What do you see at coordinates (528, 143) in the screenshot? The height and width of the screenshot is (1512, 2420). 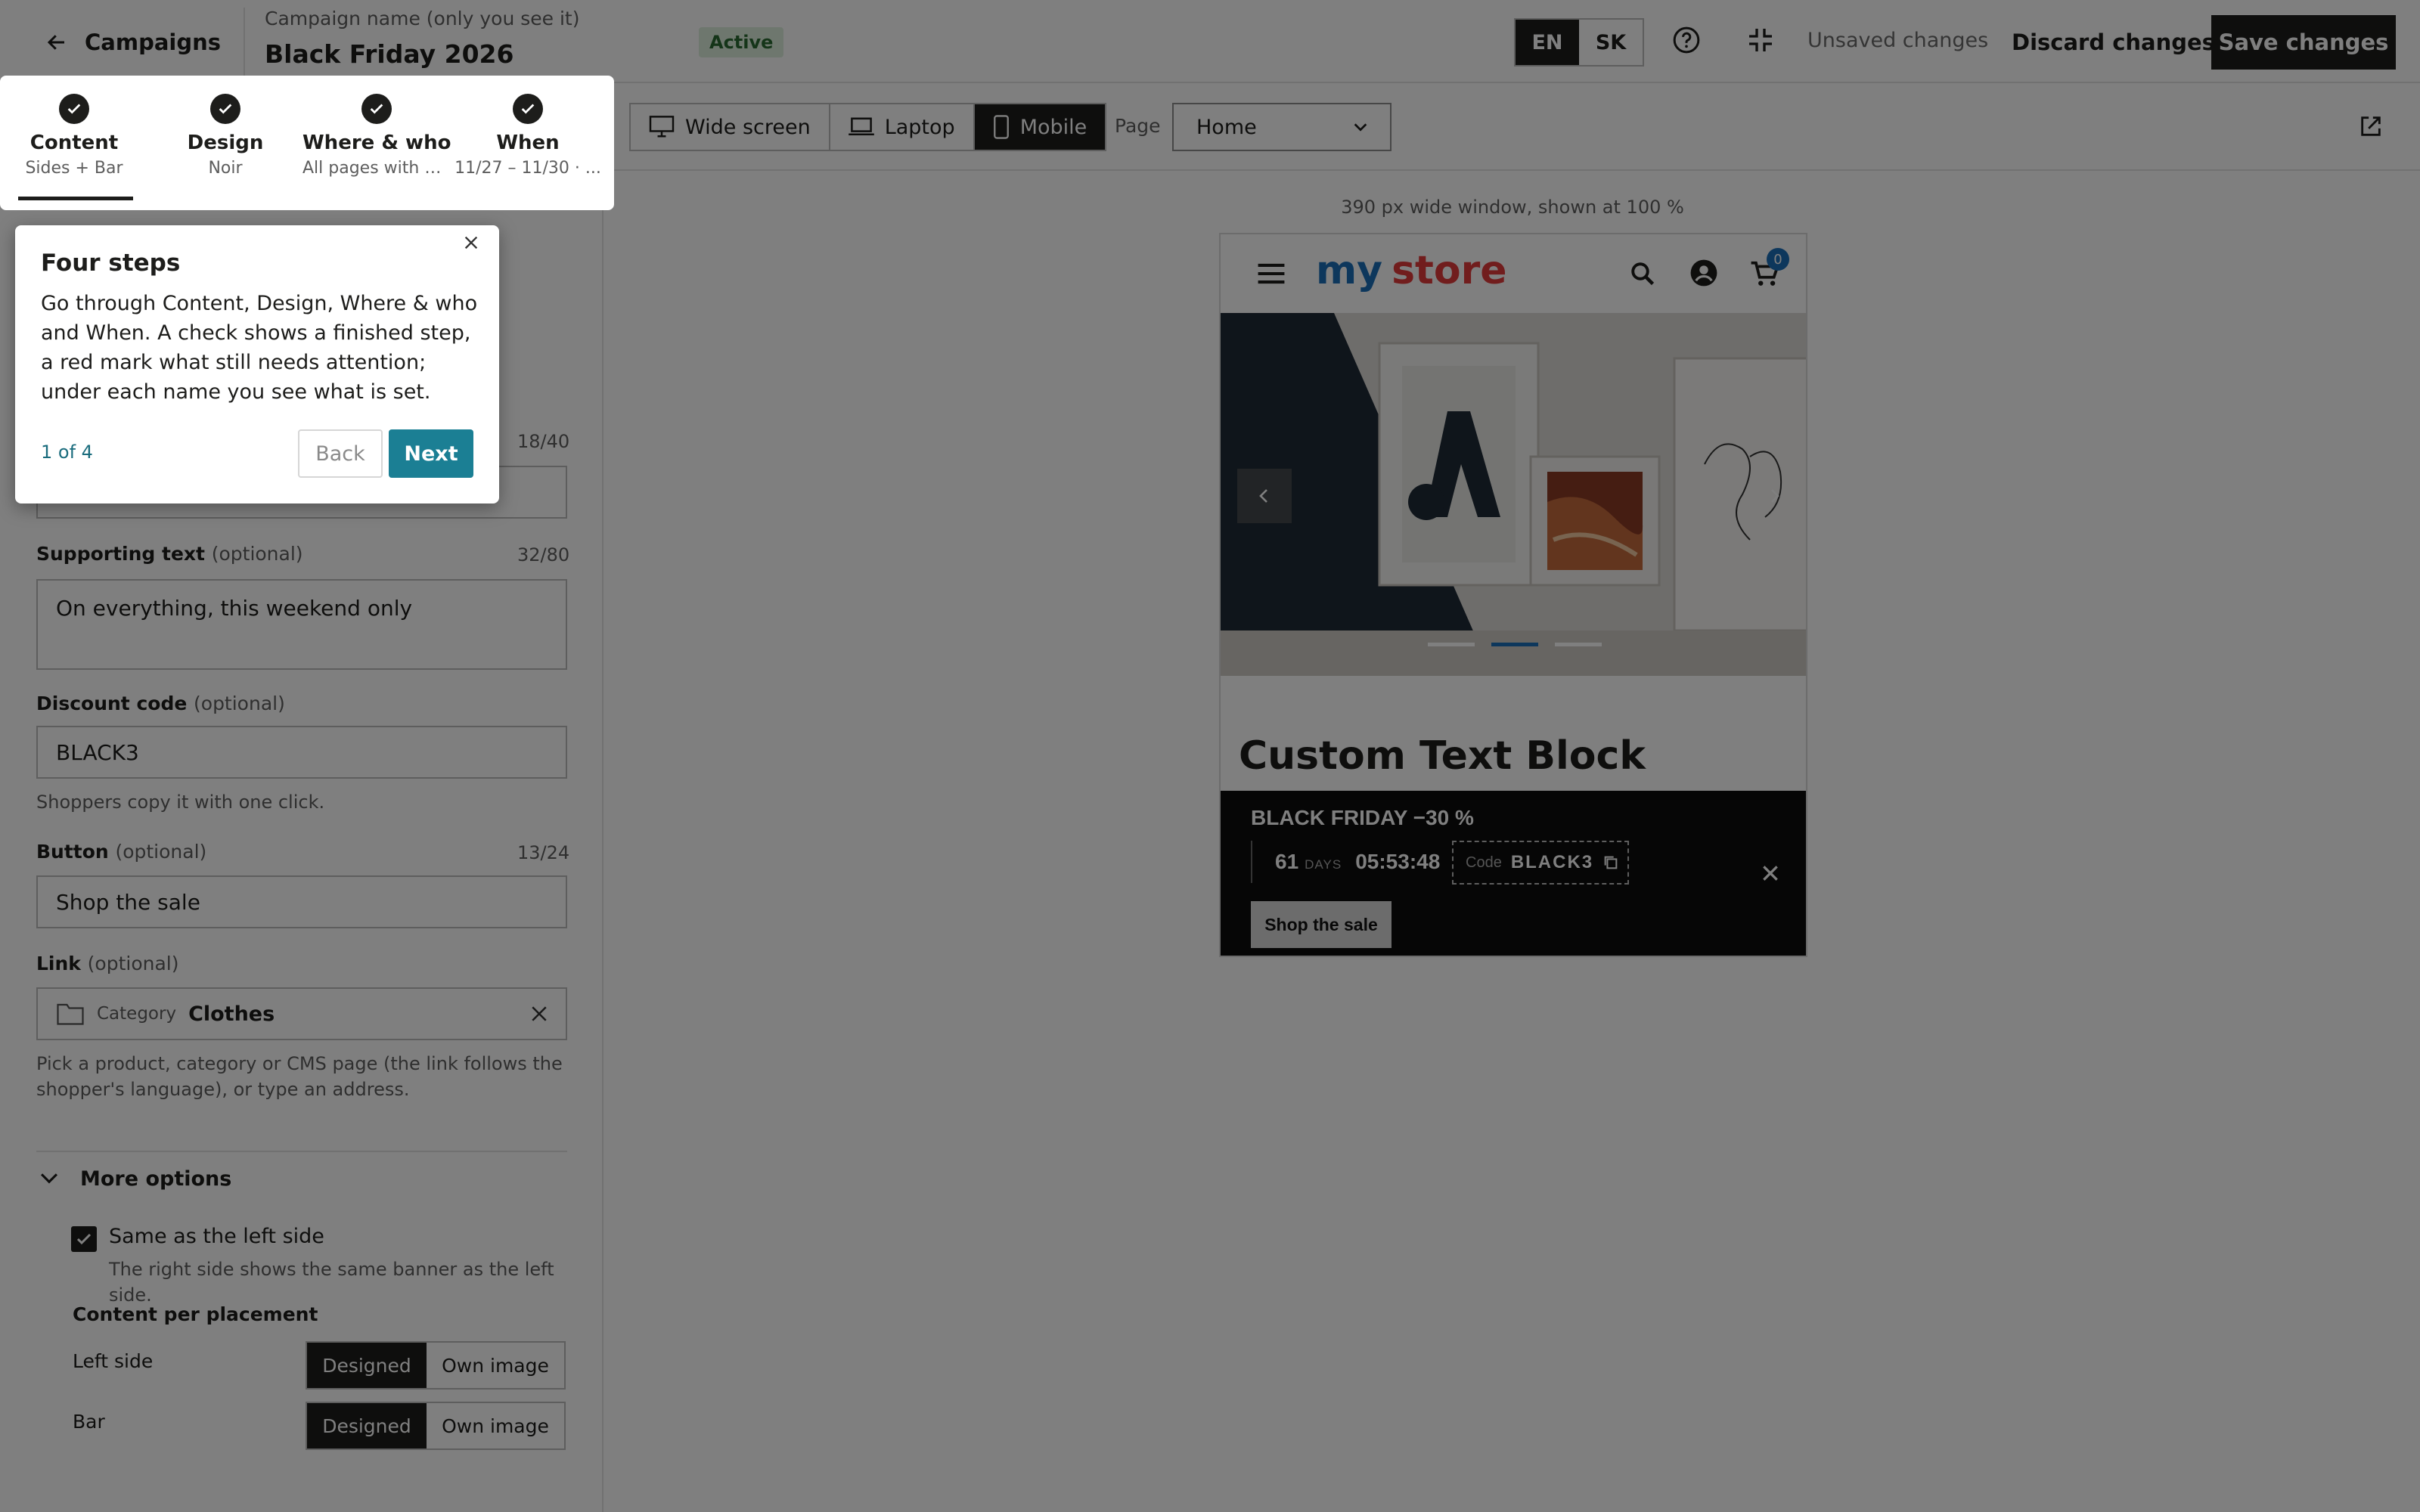 I see `step-name: When` at bounding box center [528, 143].